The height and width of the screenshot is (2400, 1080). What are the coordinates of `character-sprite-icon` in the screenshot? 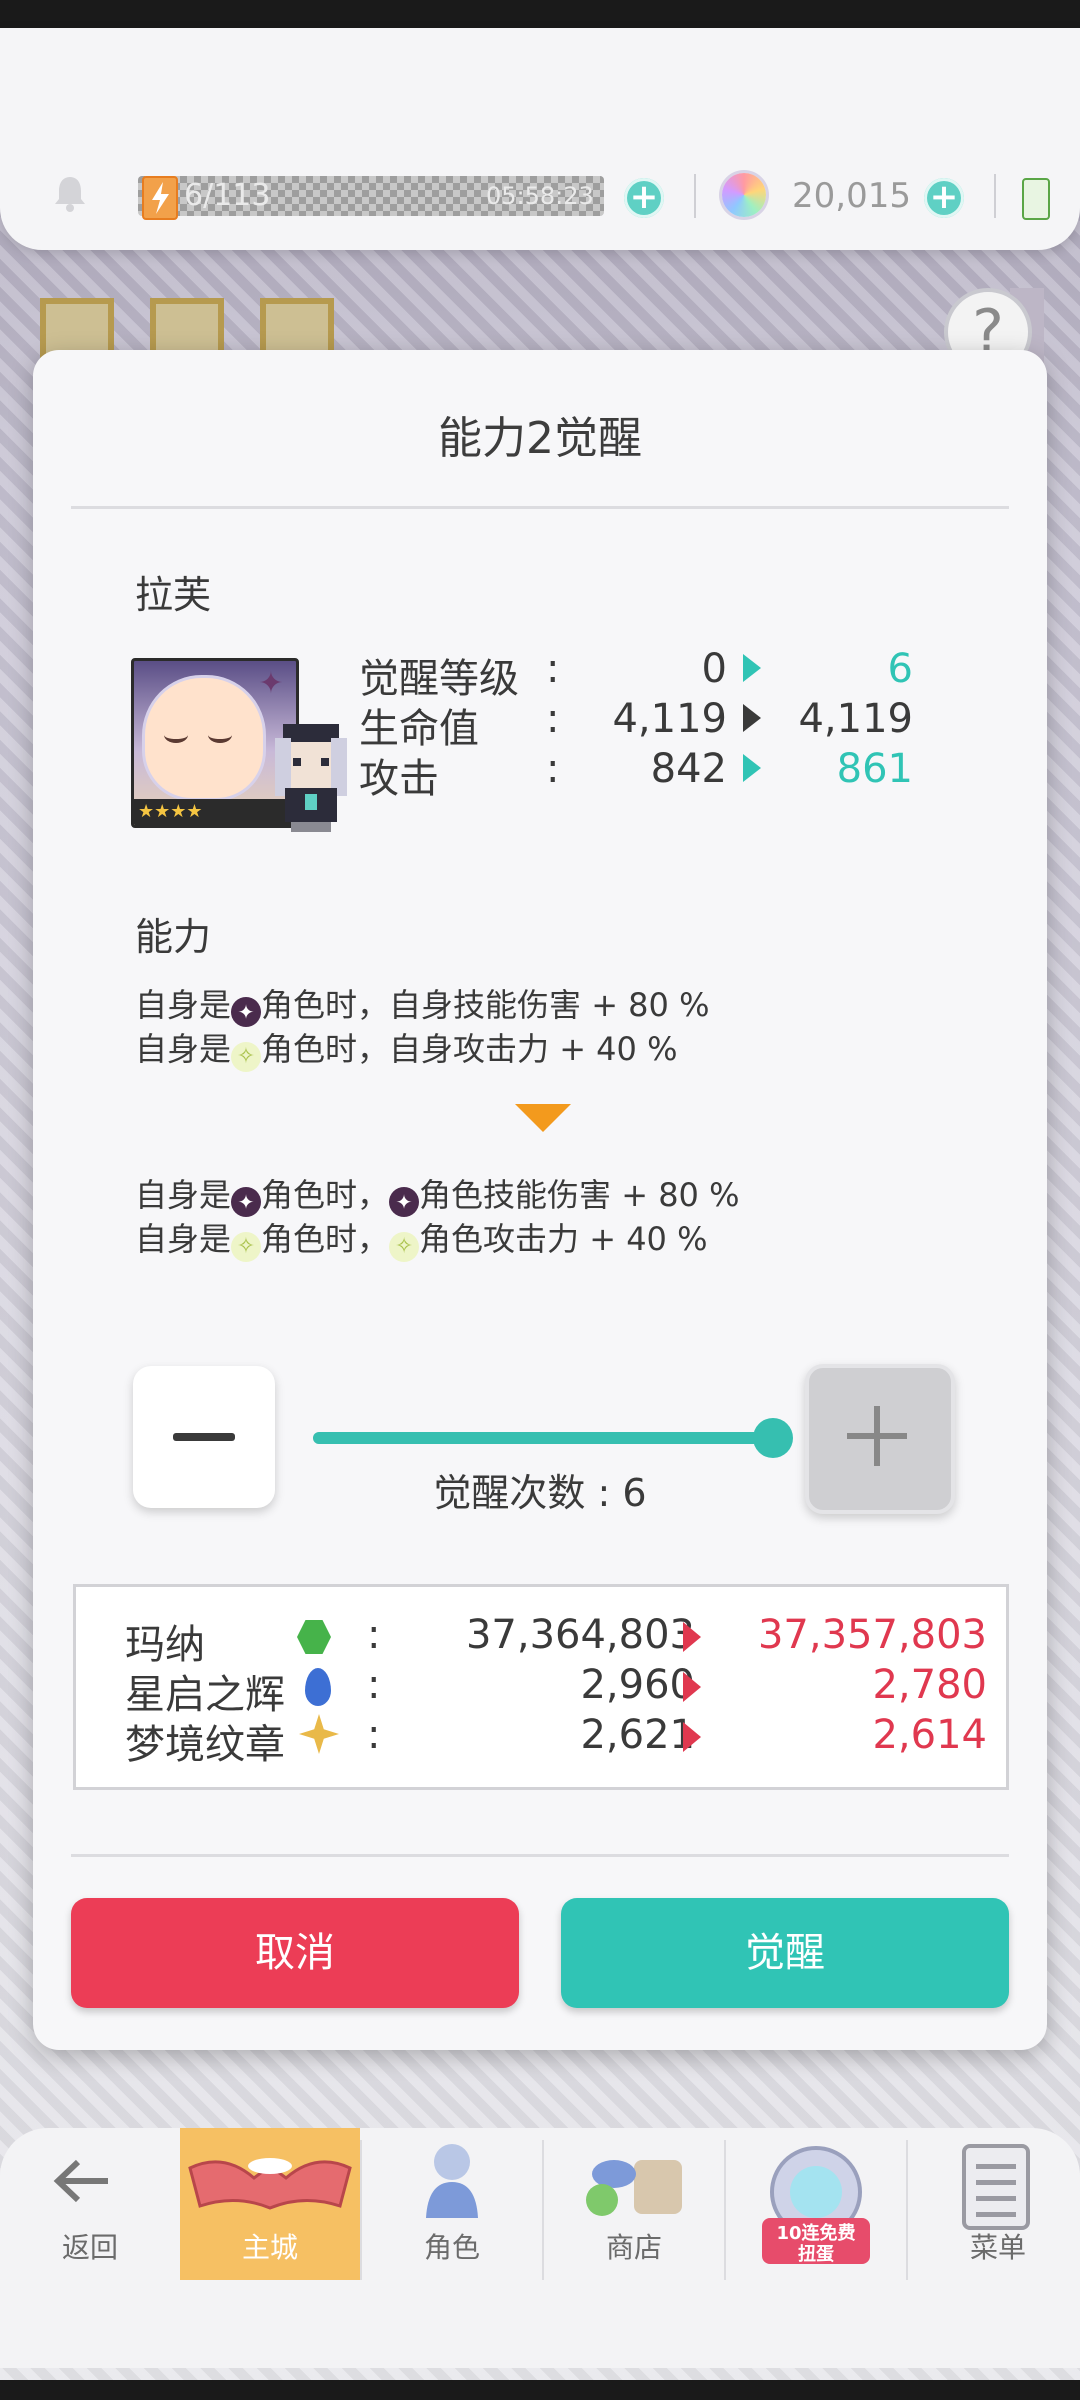 It's located at (311, 777).